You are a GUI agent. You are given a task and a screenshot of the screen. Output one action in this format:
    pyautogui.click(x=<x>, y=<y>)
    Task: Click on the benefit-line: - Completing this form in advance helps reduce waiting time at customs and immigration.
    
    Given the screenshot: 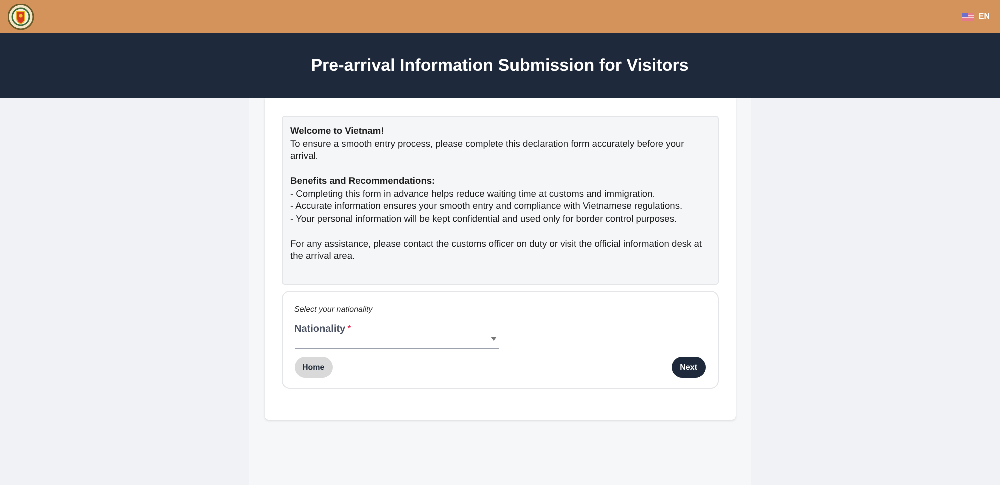 What is the action you would take?
    pyautogui.click(x=473, y=194)
    